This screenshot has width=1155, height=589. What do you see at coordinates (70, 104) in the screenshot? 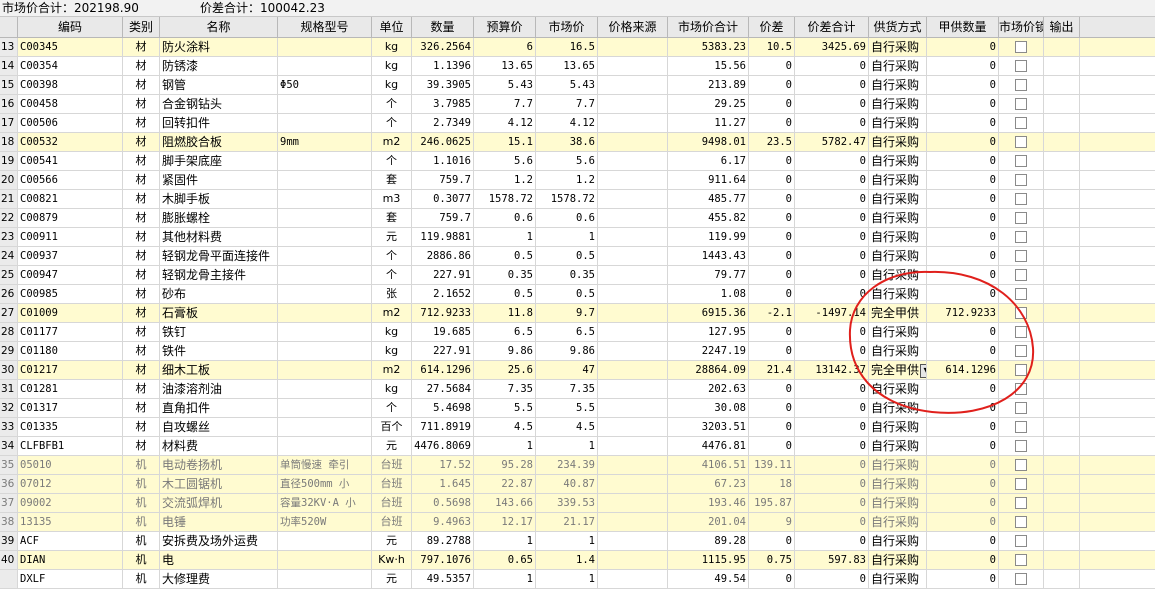
I see `cell-code: C00458` at bounding box center [70, 104].